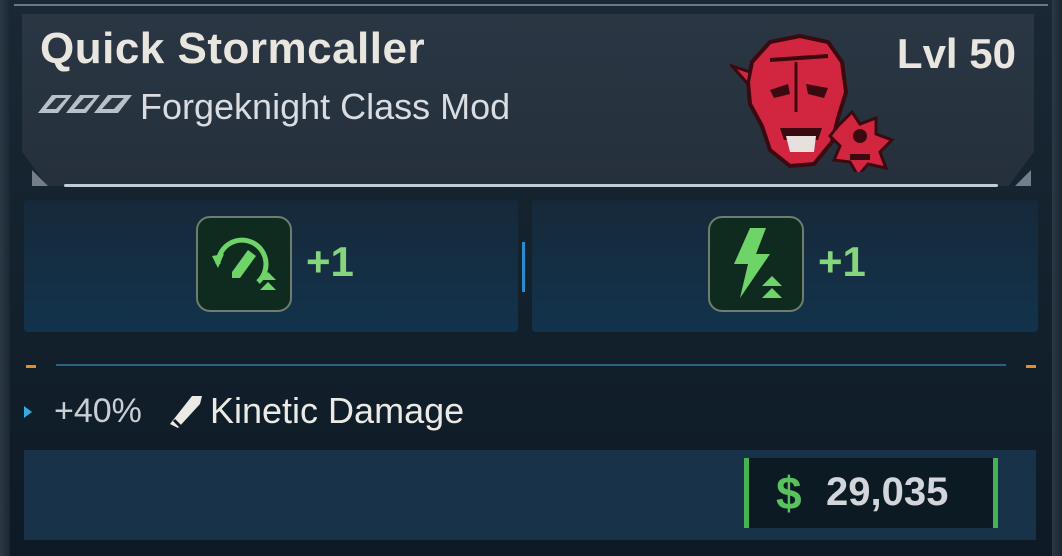  What do you see at coordinates (531, 365) in the screenshot?
I see `section-separator` at bounding box center [531, 365].